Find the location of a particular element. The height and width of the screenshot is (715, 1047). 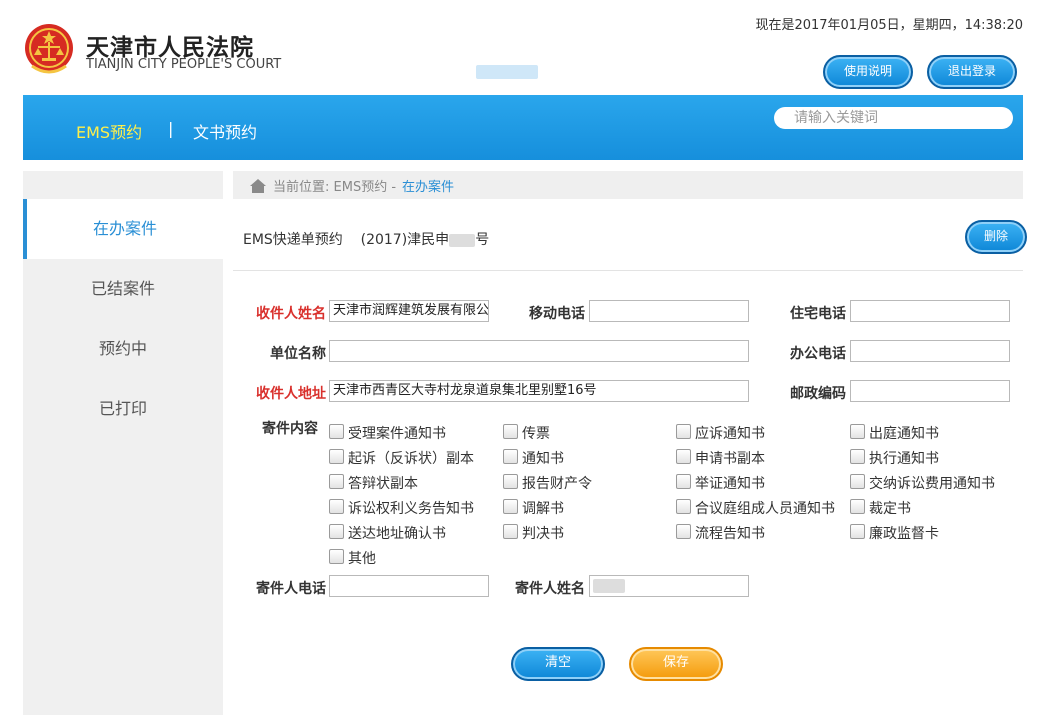

case-title: EMS快递单预约 is located at coordinates (293, 240).